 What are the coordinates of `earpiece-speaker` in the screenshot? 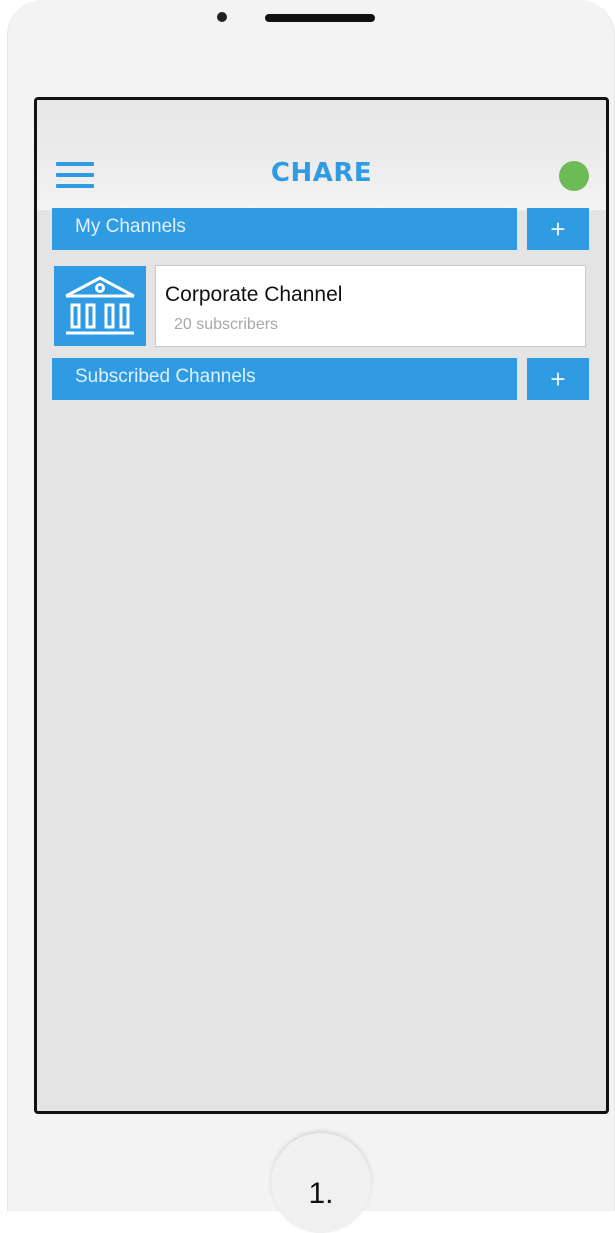 It's located at (320, 18).